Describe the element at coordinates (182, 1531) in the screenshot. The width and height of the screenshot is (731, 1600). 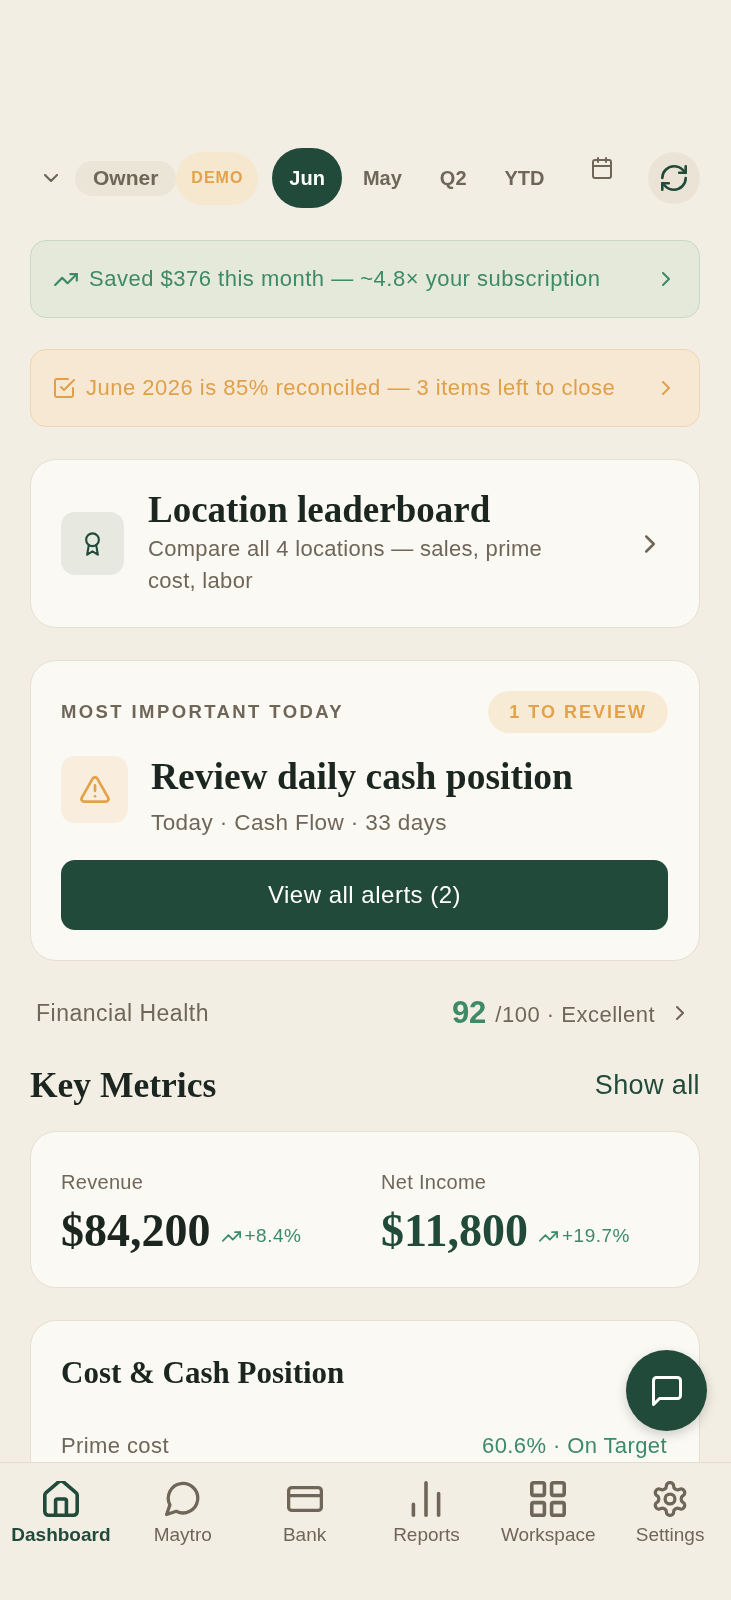
I see `nav-tab: Maytro` at that location.